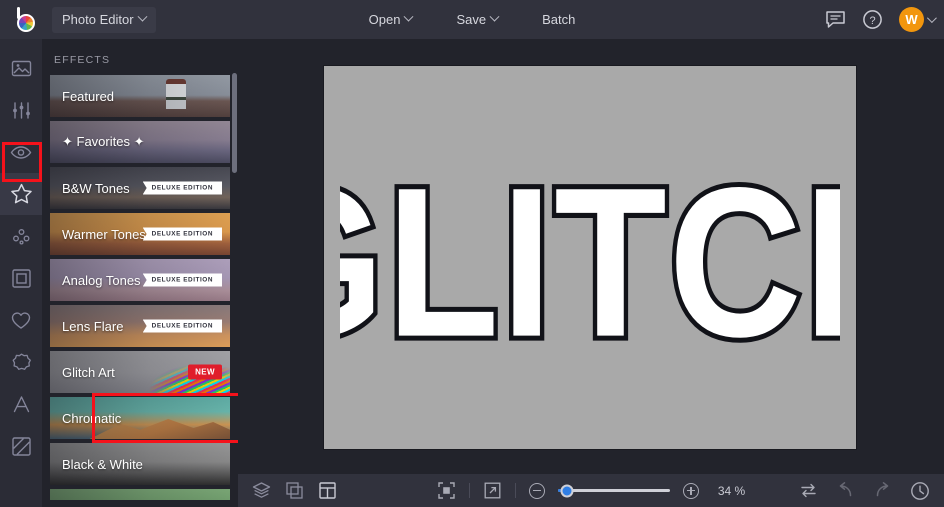 The height and width of the screenshot is (507, 944). I want to click on effects-list-item-label: Chromatic, so click(92, 418).